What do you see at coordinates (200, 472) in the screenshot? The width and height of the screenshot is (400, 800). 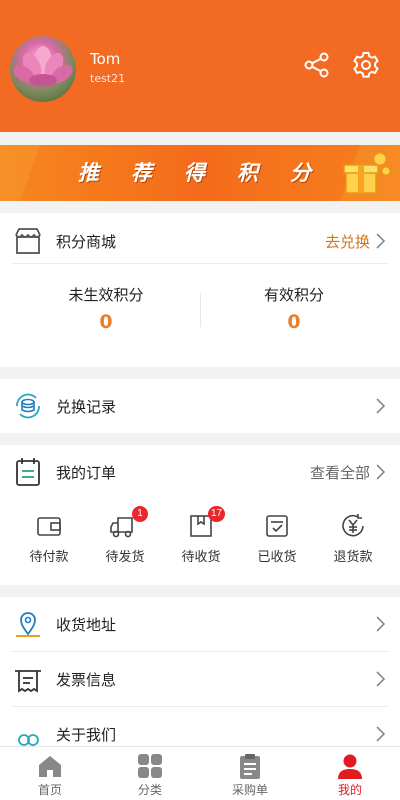 I see `orders-header-row: 我的订单 查看全部` at bounding box center [200, 472].